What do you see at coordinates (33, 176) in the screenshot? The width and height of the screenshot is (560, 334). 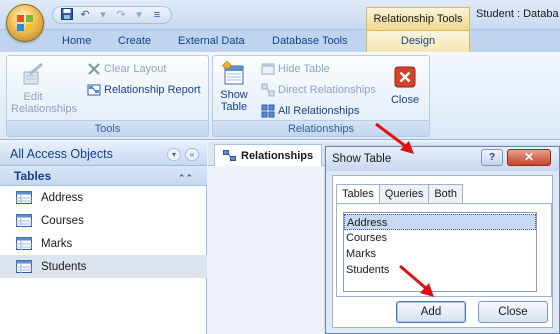 I see `nav-group-label: Tables` at bounding box center [33, 176].